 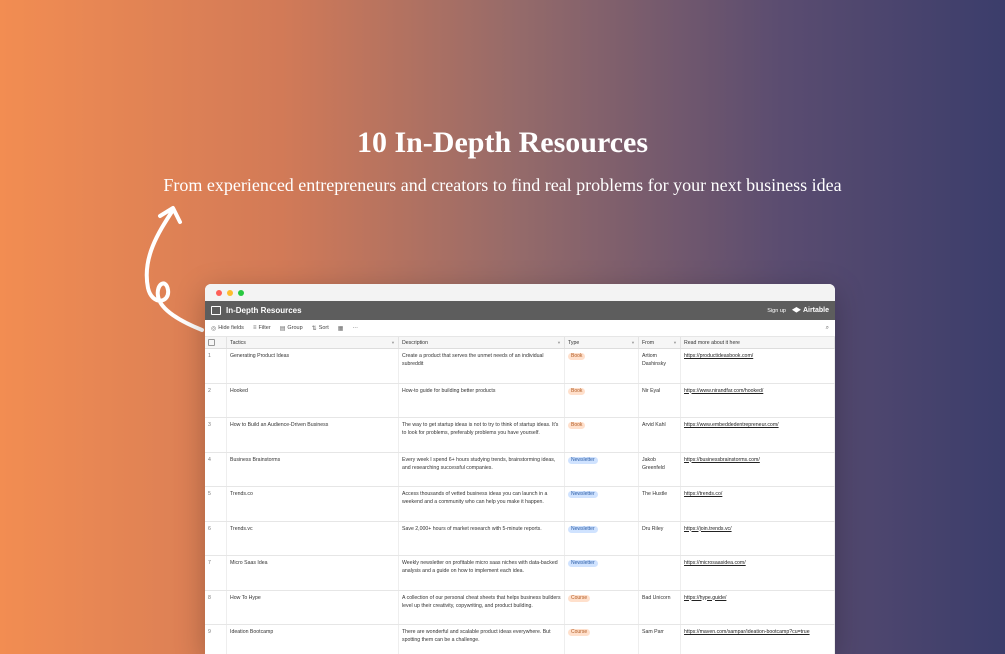 I want to click on from-cell: Sam Parr, so click(x=660, y=639).